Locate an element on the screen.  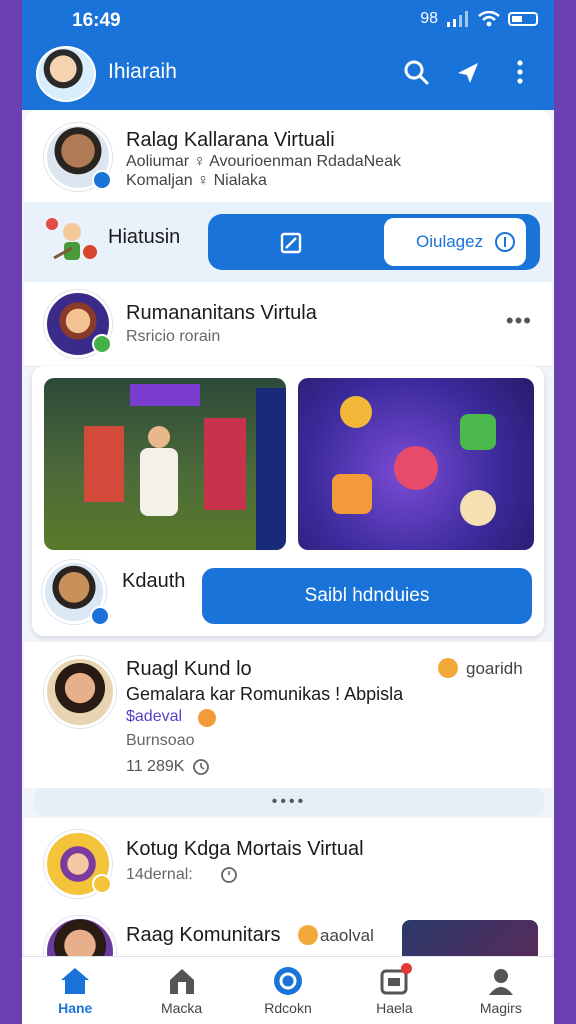
person-body is located at coordinates (159, 482).